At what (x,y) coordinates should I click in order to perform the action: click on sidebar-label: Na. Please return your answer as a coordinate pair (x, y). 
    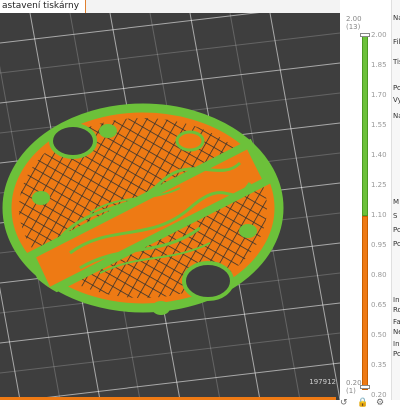
    Looking at the image, I should click on (396, 116).